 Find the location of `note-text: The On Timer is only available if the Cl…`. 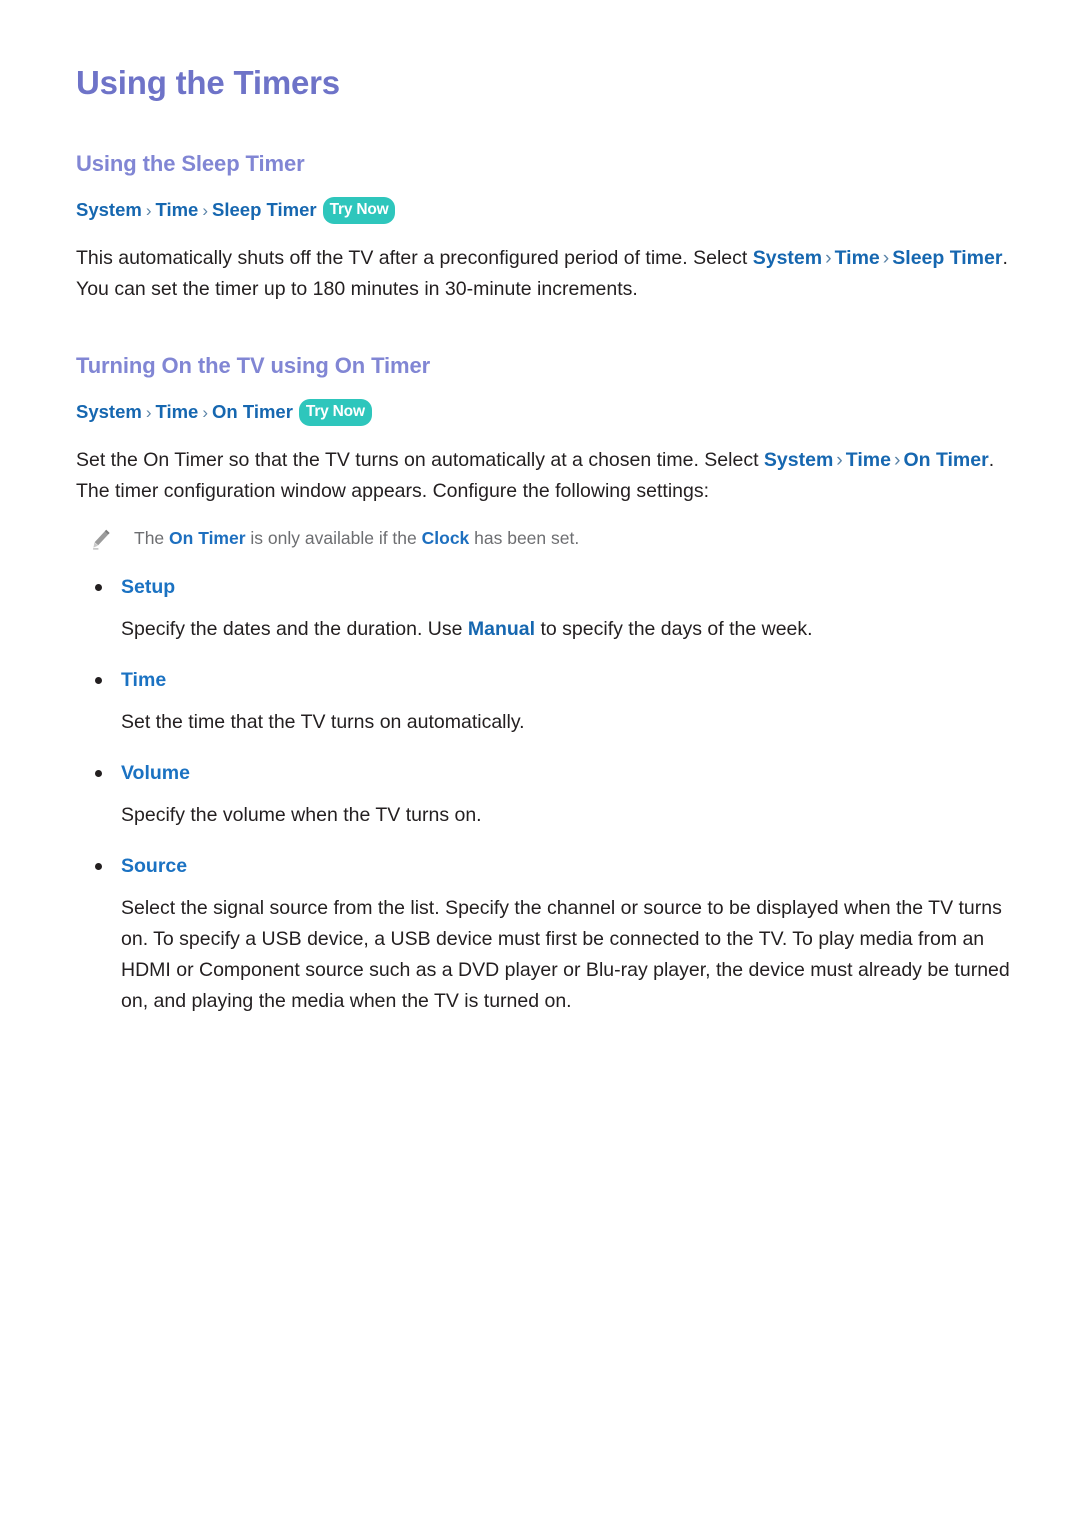

note-text: The On Timer is only available if the Cl… is located at coordinates (356, 538).